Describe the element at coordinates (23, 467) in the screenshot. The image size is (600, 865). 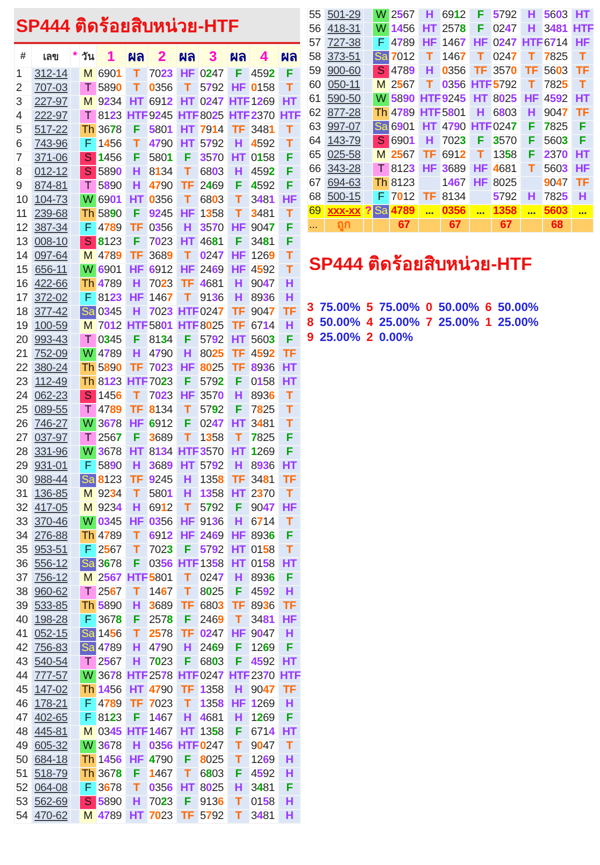
I see `row-number: 29` at that location.